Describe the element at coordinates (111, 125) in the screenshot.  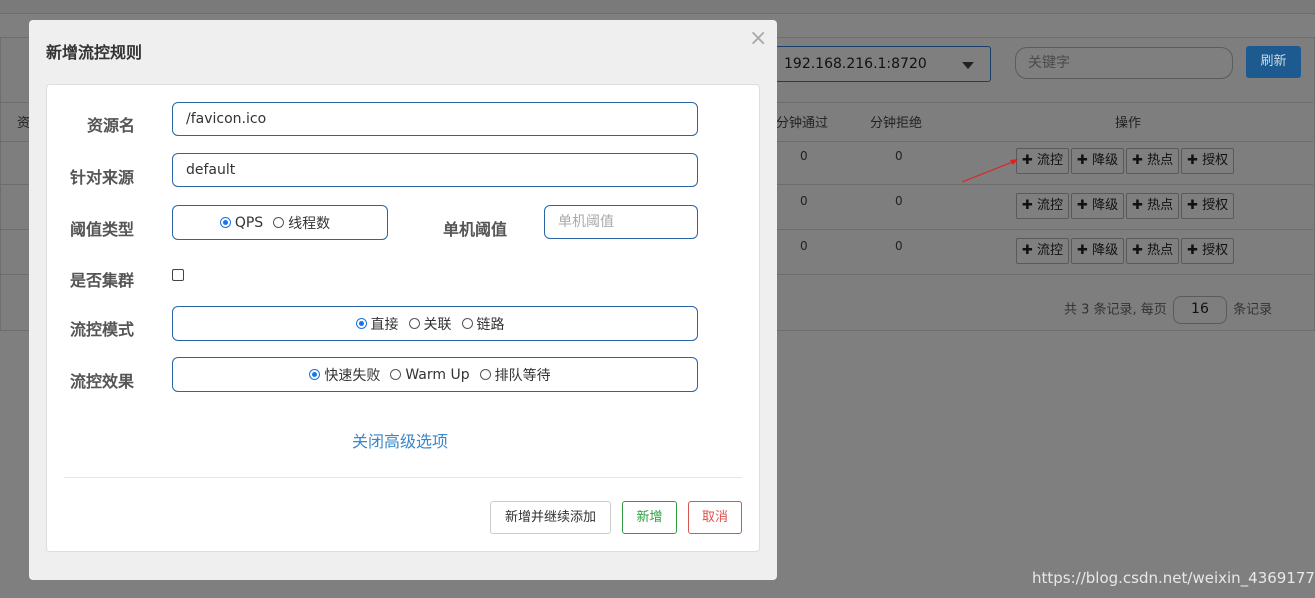
I see `resource-label: 资源名` at that location.